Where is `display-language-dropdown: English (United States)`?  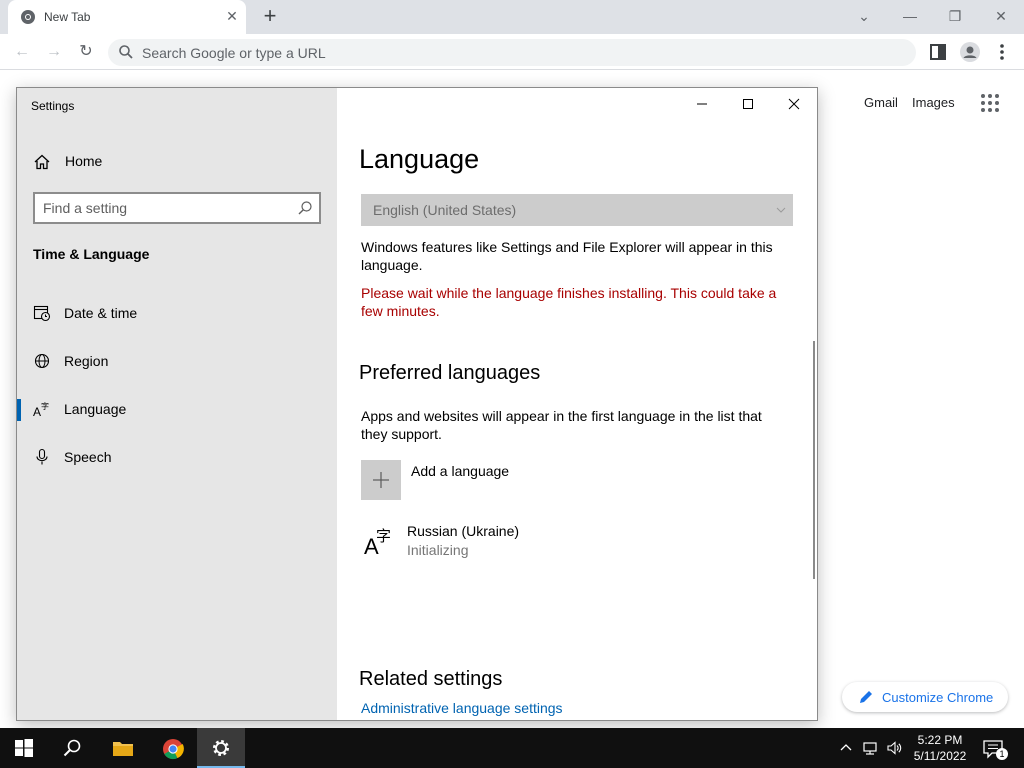
display-language-dropdown: English (United States) is located at coordinates (577, 210).